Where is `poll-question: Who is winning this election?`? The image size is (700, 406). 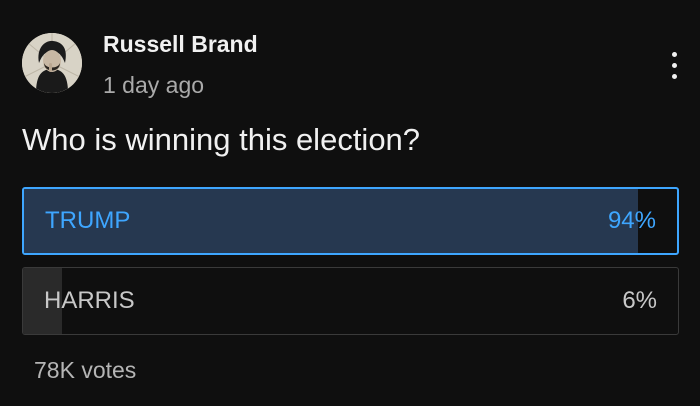
poll-question: Who is winning this election? is located at coordinates (221, 139).